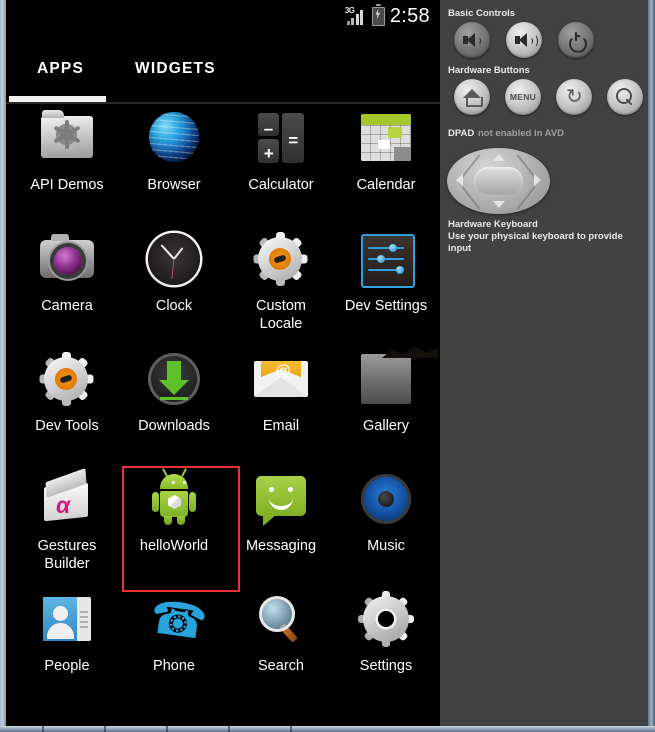  I want to click on search-button, so click(625, 97).